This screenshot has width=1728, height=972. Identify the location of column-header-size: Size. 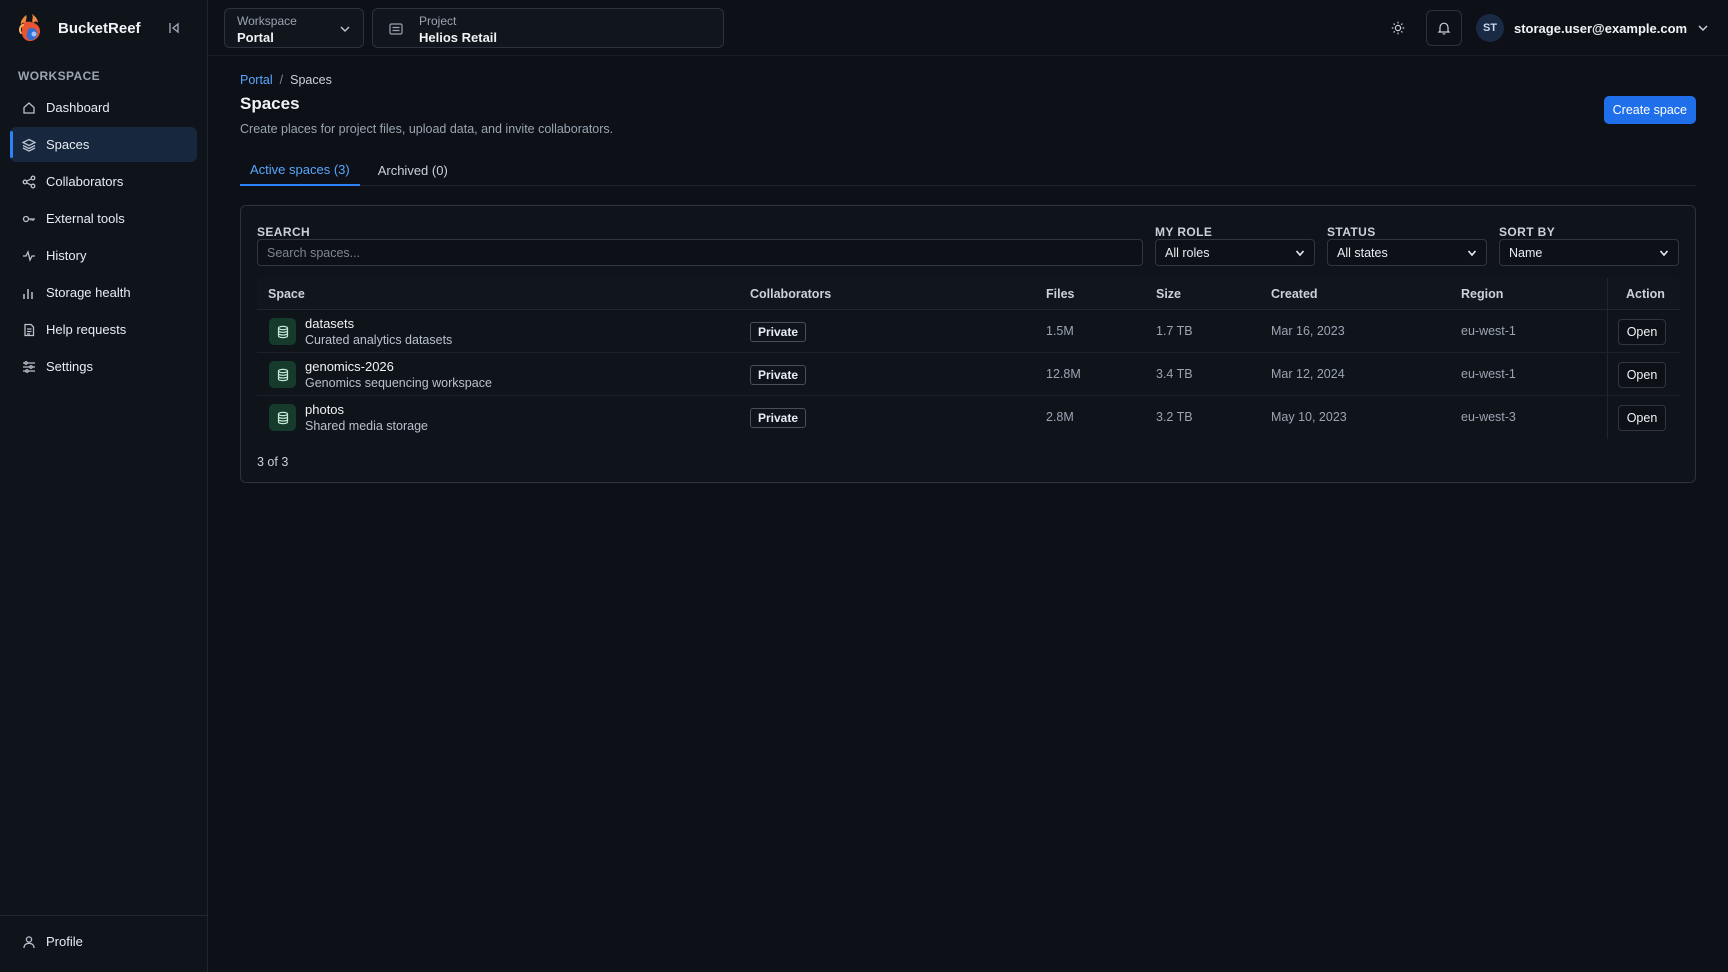
(1168, 294).